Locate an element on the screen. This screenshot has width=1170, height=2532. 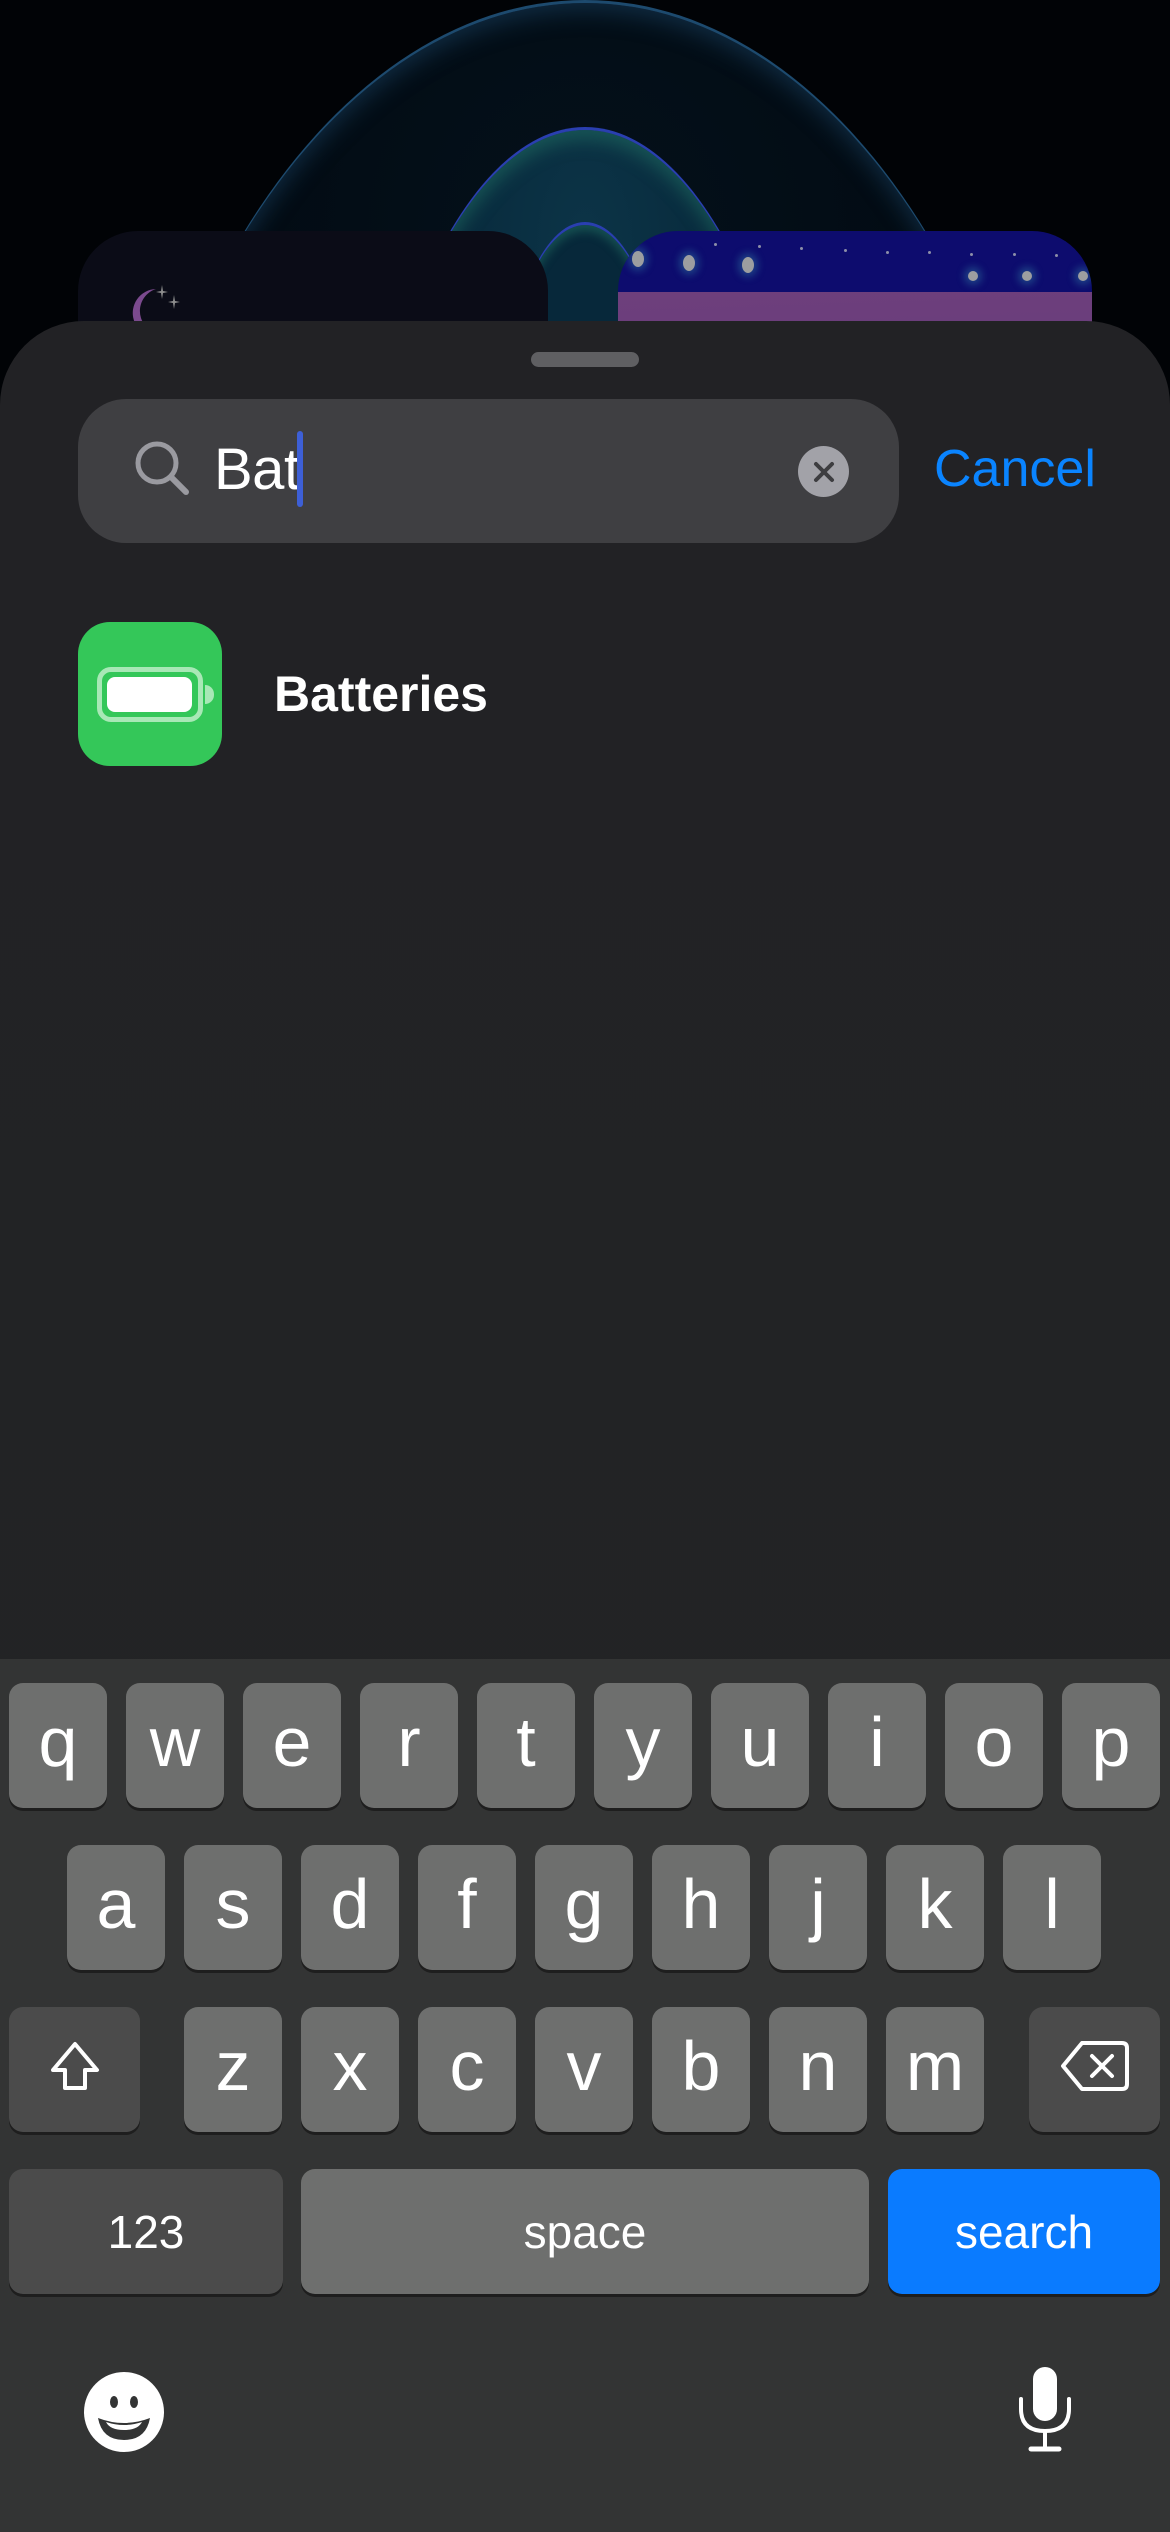
search-key: search is located at coordinates (1024, 2231).